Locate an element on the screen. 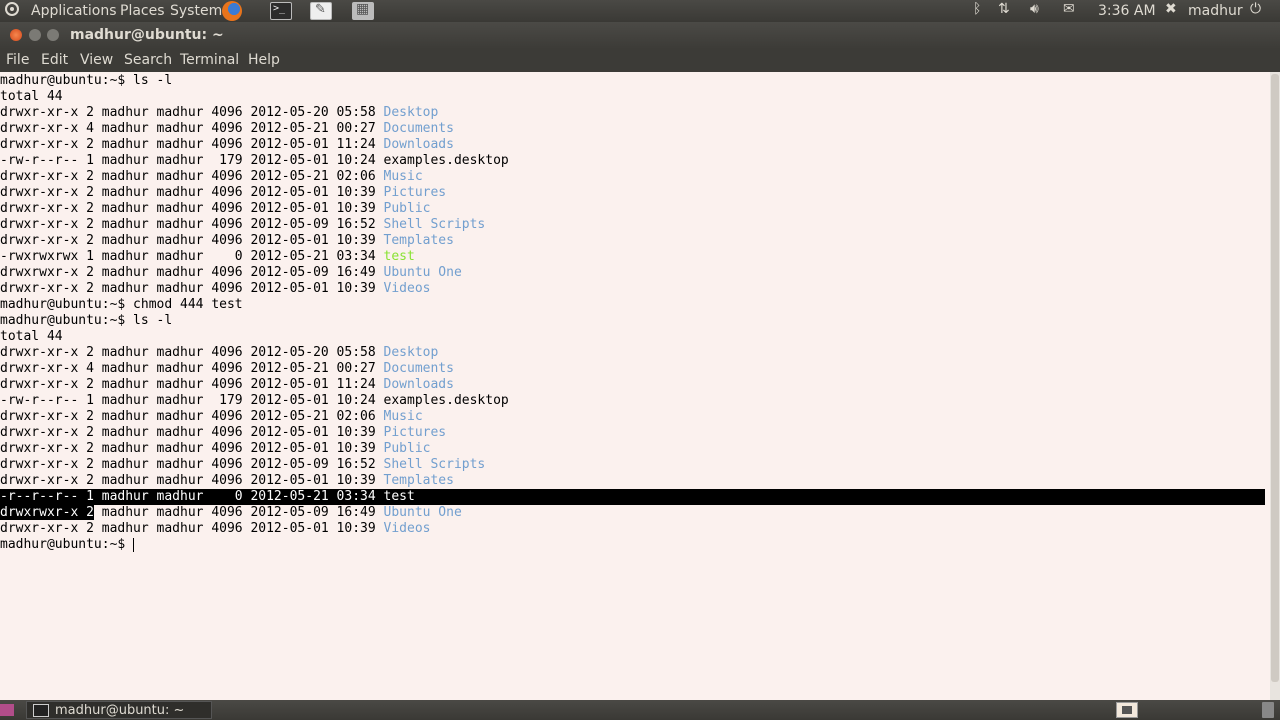 The height and width of the screenshot is (720, 1280). show-desktop-icon is located at coordinates (7, 710).